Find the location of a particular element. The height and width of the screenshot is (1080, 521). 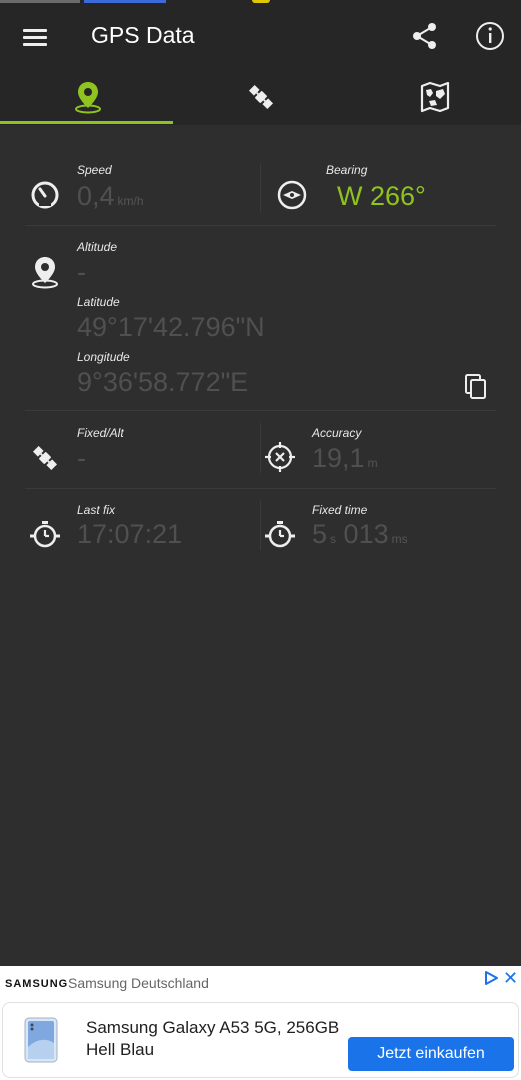

ad-brand-logo: SAMSUNG is located at coordinates (37, 984).